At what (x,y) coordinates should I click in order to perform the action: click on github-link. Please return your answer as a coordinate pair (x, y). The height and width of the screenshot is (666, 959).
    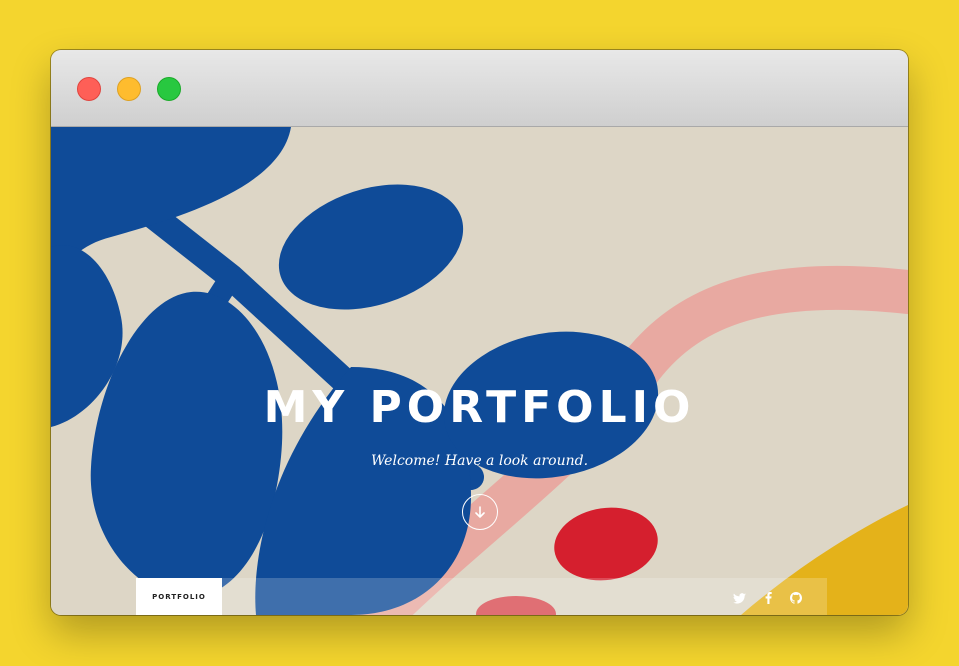
    Looking at the image, I should click on (796, 598).